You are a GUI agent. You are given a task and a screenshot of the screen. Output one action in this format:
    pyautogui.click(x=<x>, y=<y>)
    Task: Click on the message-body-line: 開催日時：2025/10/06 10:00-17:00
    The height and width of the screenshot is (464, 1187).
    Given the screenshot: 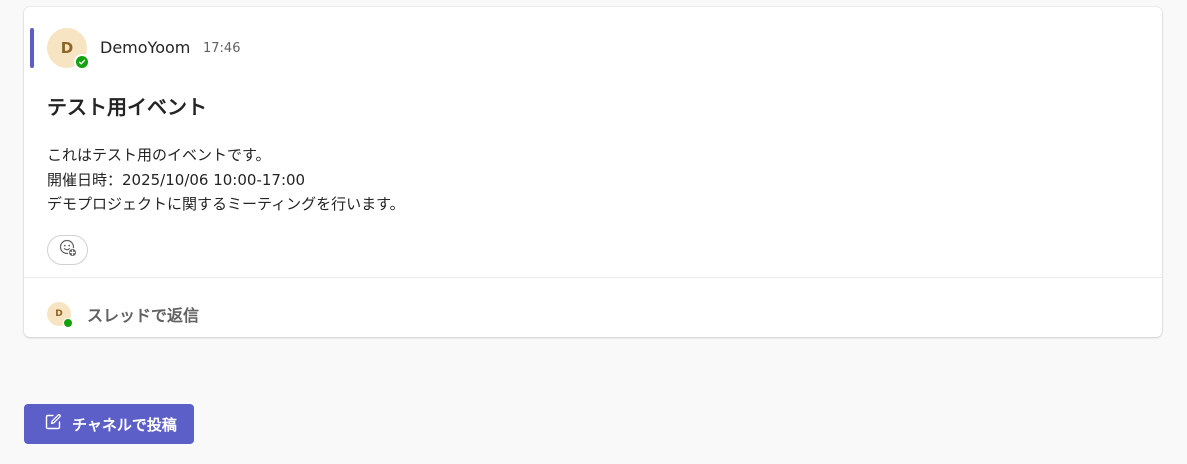 What is the action you would take?
    pyautogui.click(x=176, y=180)
    